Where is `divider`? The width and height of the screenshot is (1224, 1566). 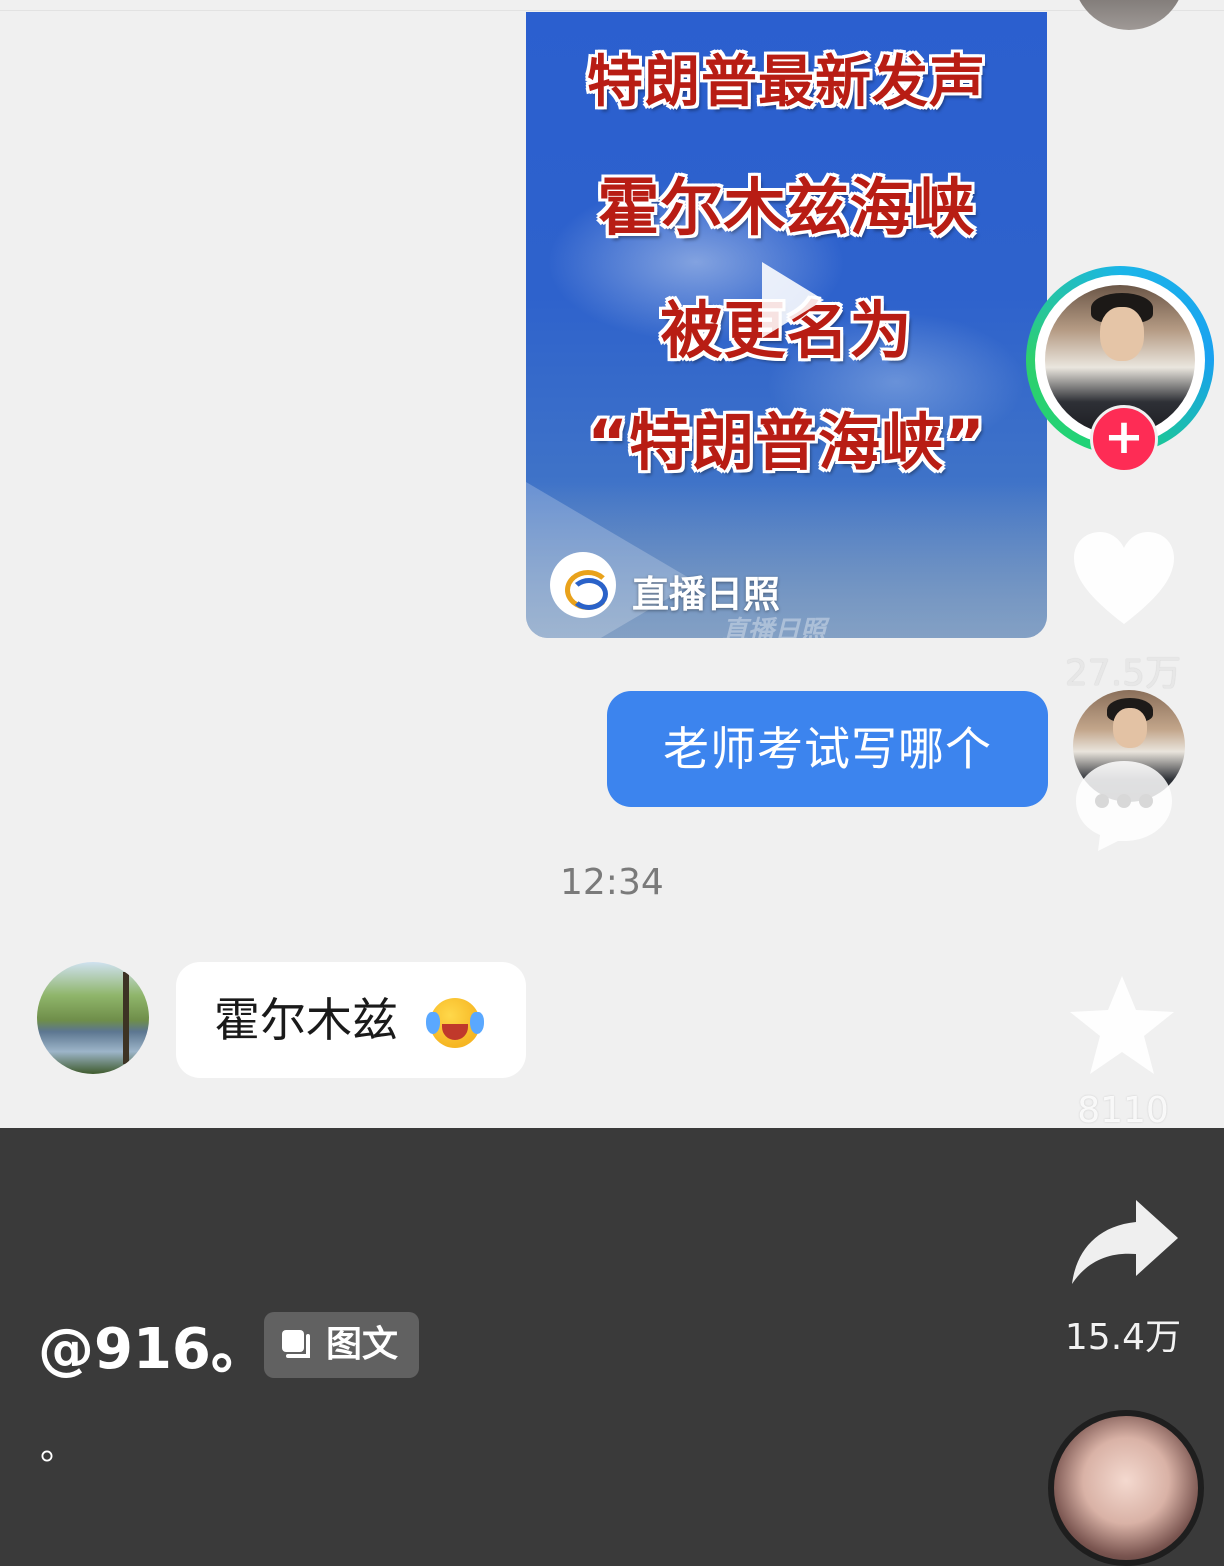
divider is located at coordinates (612, 10).